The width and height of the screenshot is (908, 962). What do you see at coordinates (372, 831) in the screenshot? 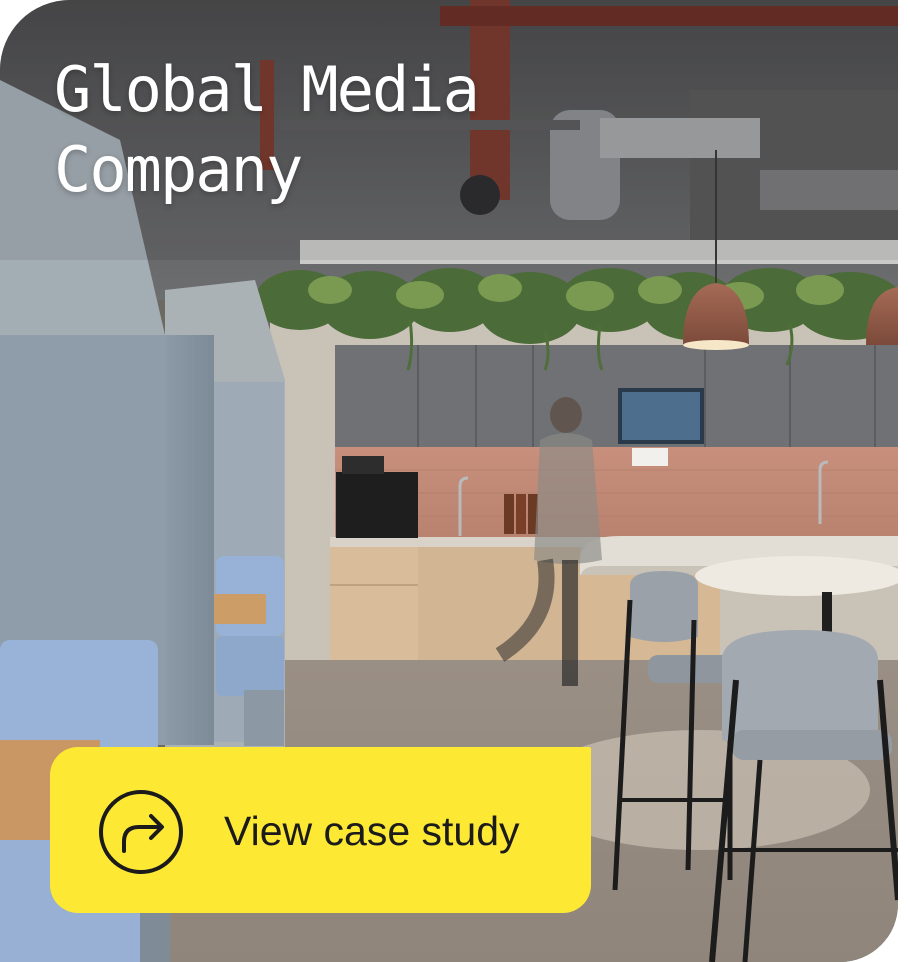
I see `view-case-study-label: View case study` at bounding box center [372, 831].